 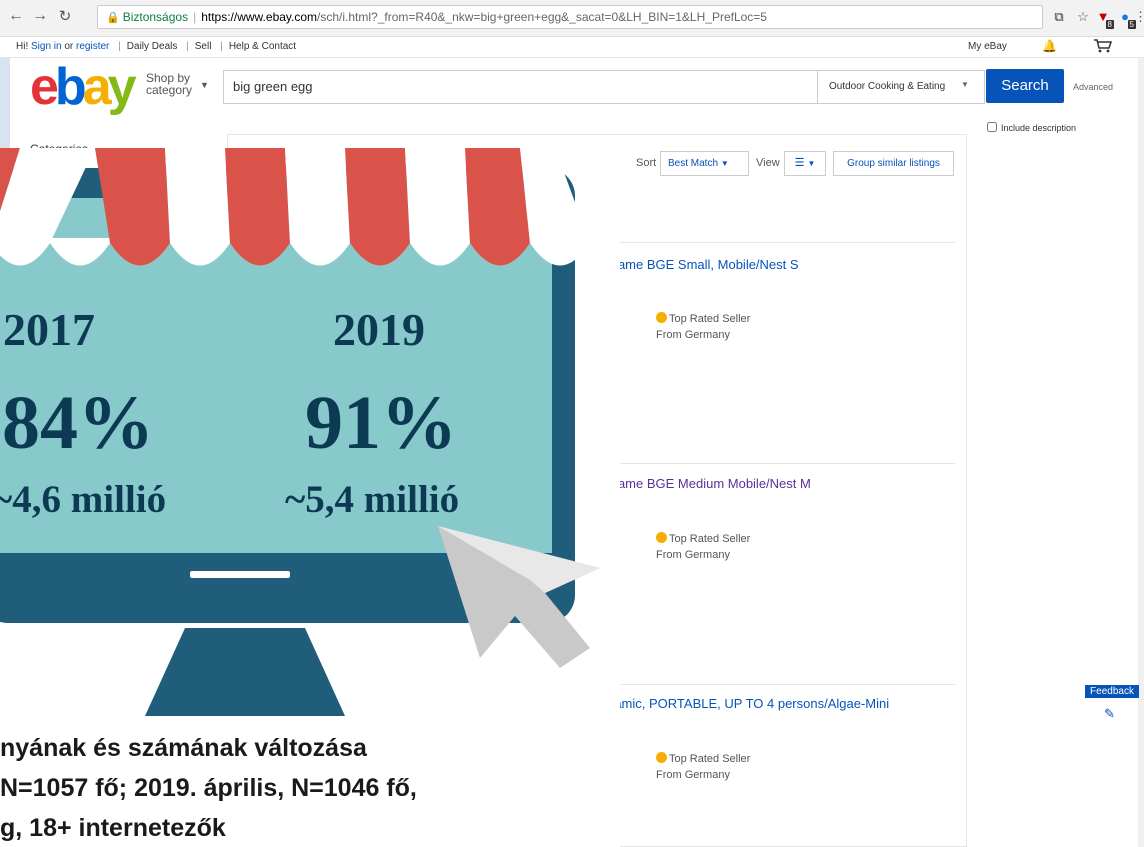 I want to click on count-2017: ~4,6 millió, so click(x=83, y=499).